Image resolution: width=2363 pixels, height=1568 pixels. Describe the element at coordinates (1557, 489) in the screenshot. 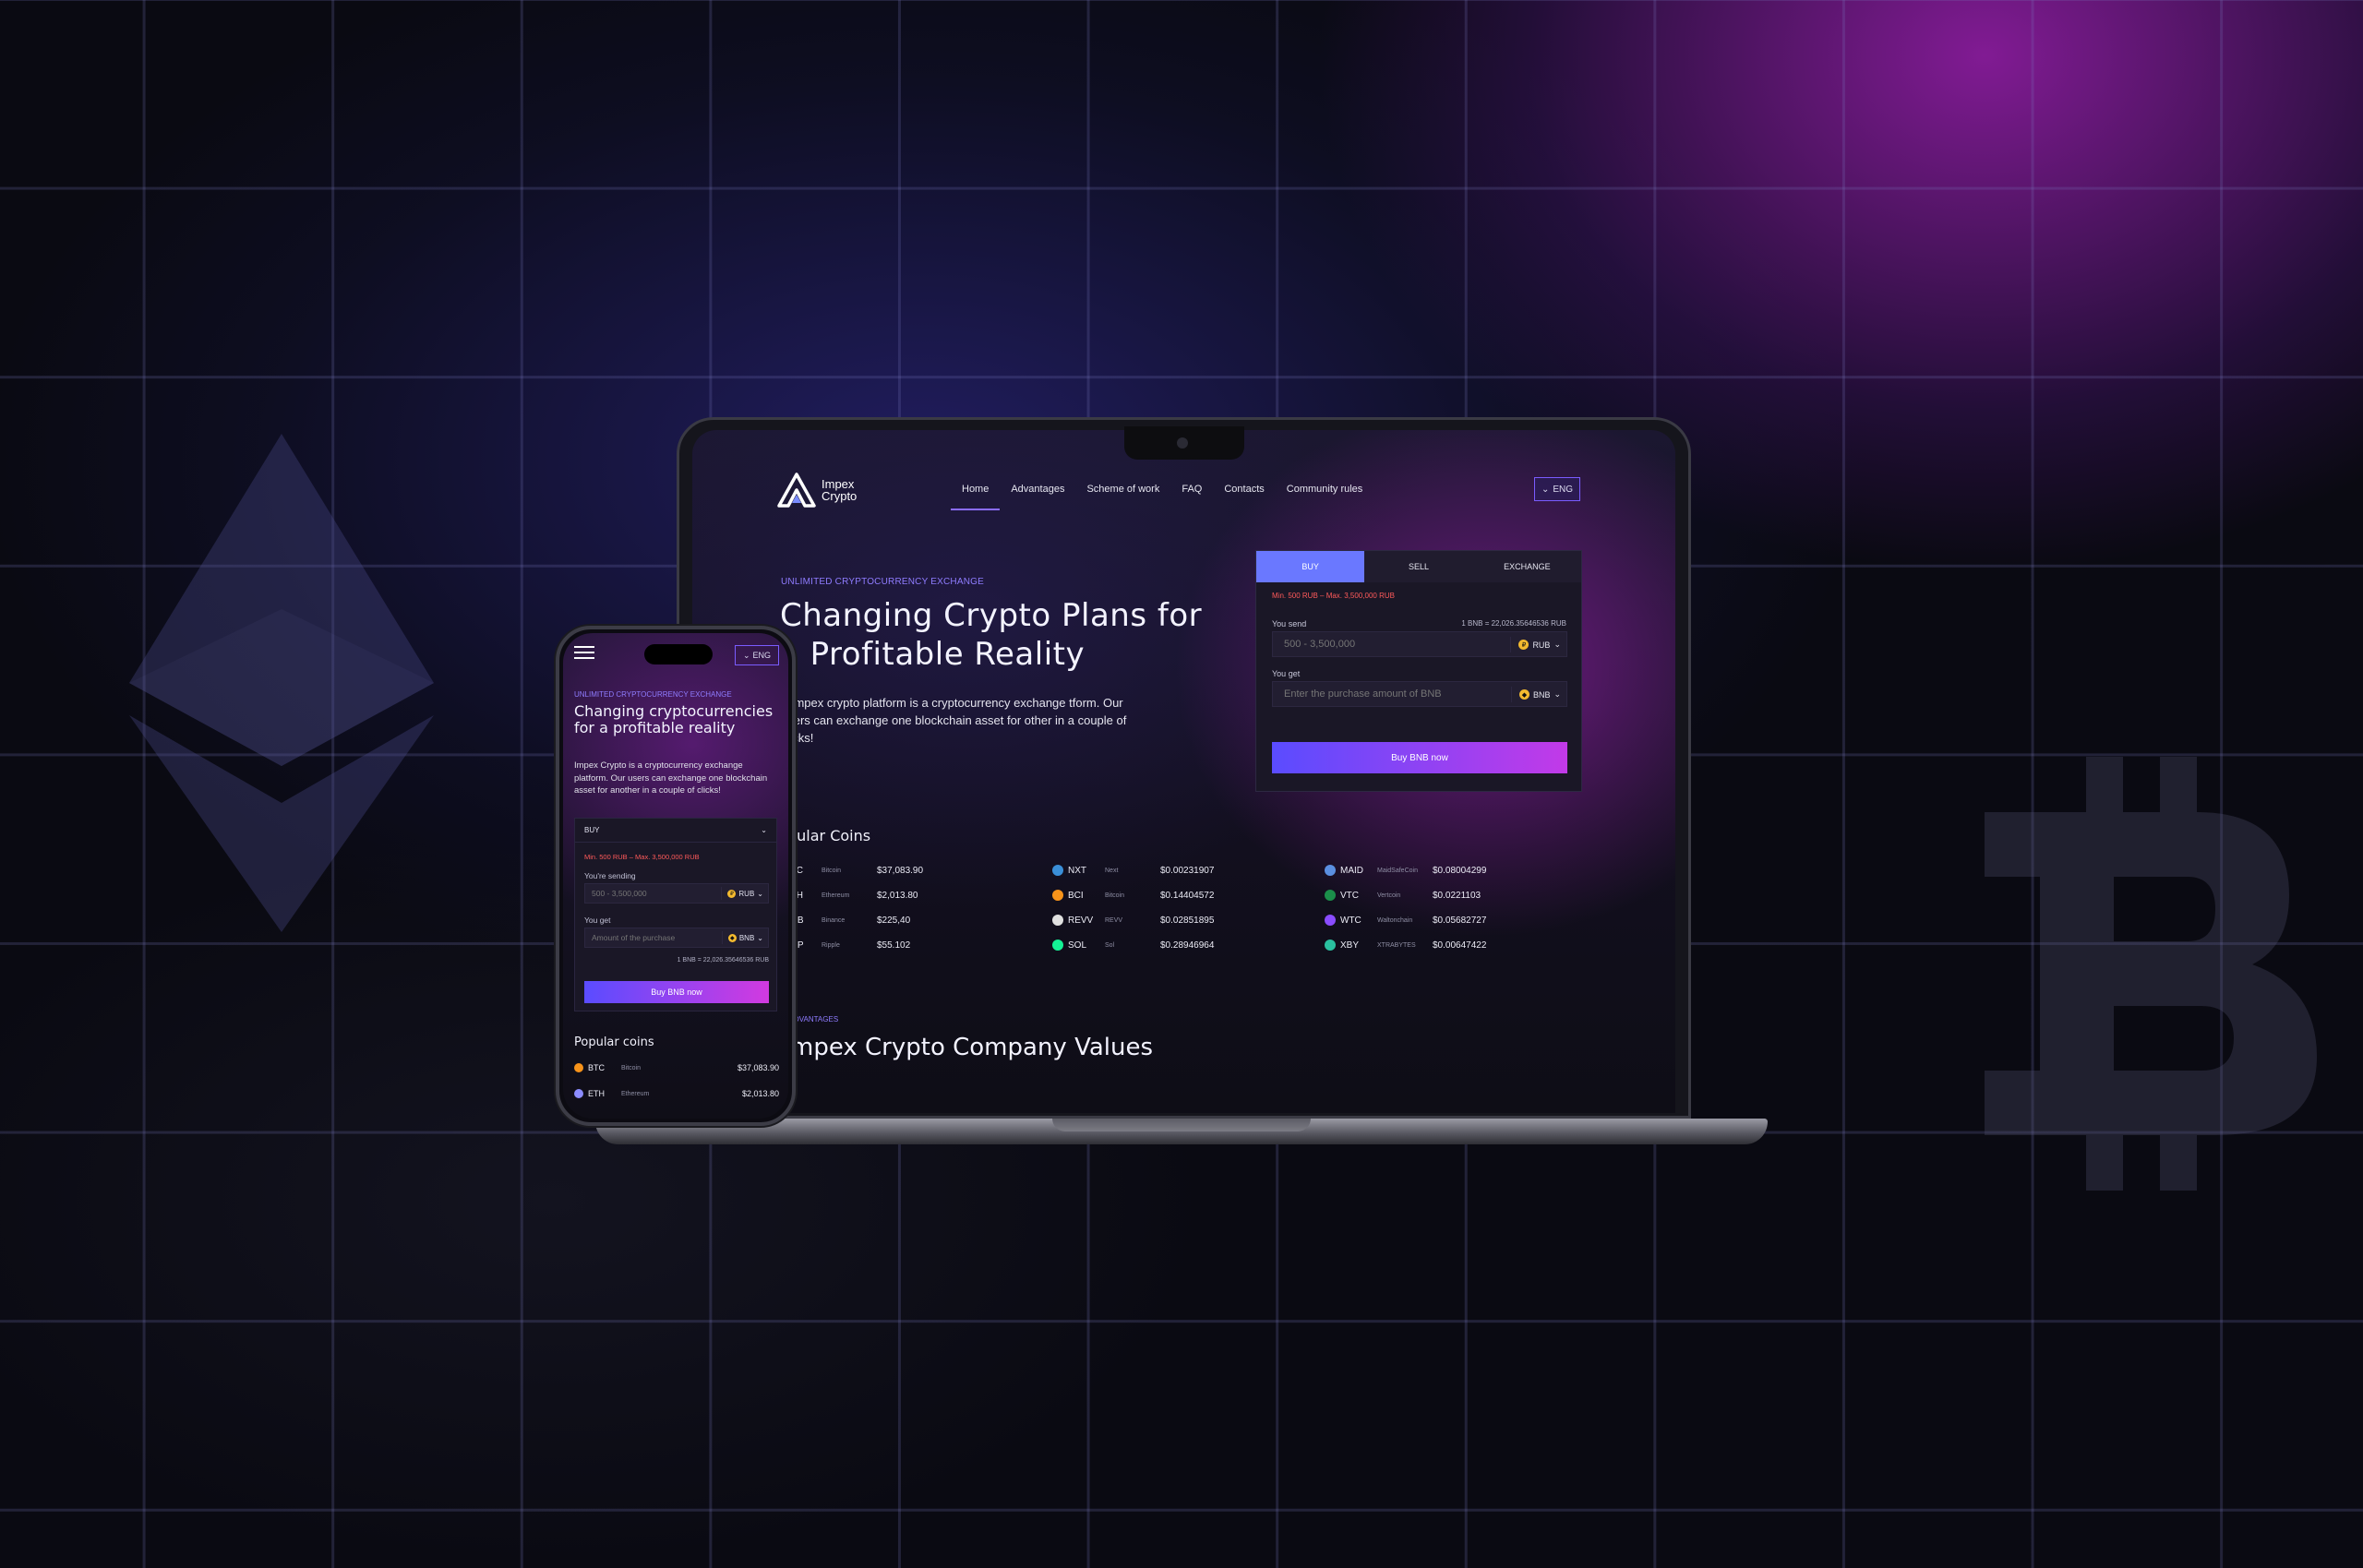

I see `language-selector: ⌄ ENG` at that location.